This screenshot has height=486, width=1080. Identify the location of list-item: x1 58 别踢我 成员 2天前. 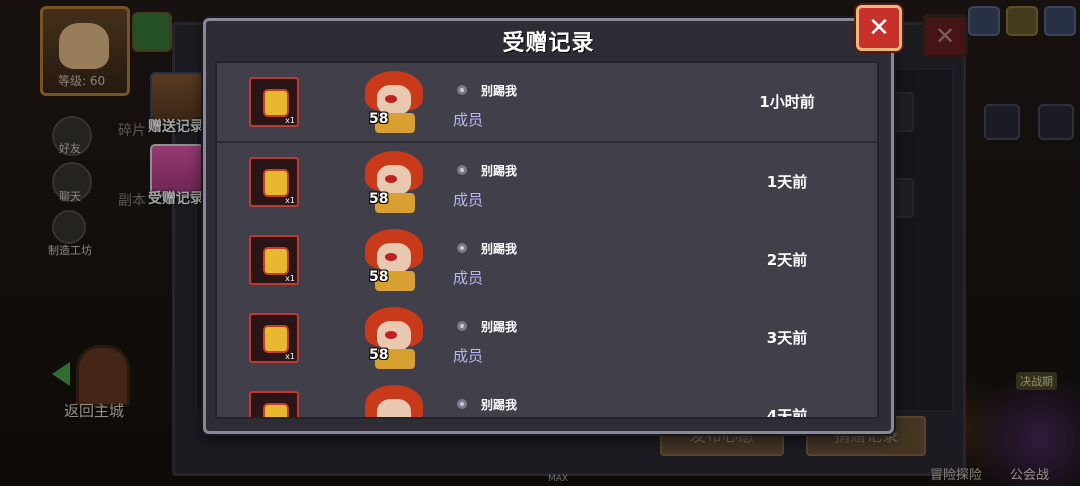
(547, 261).